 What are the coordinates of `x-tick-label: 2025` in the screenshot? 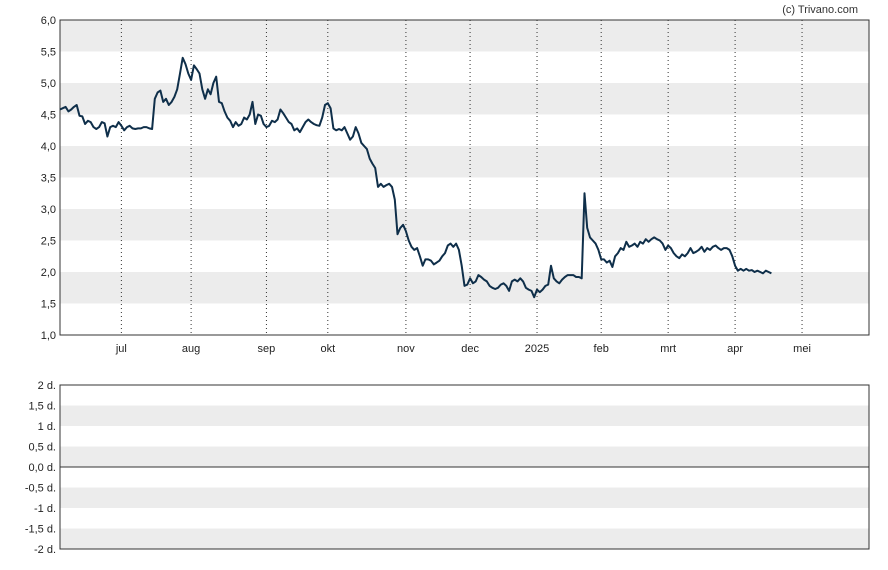 It's located at (537, 349).